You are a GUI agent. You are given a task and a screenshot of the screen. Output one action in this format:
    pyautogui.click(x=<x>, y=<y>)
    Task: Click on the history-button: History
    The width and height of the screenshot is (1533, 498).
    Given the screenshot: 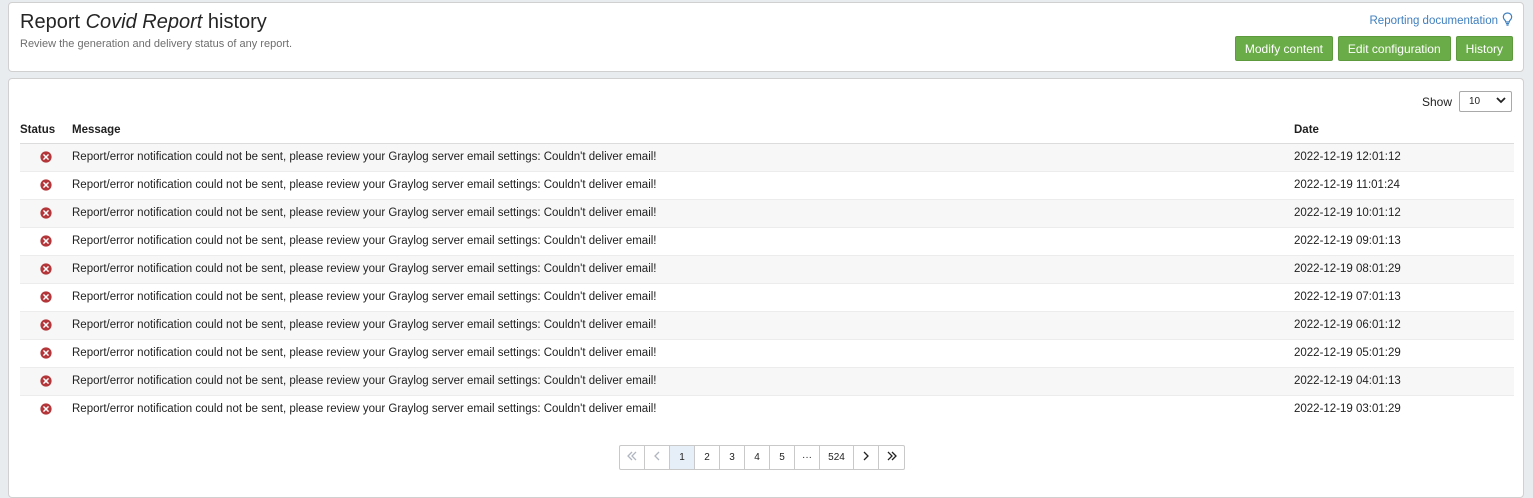 What is the action you would take?
    pyautogui.click(x=1484, y=48)
    